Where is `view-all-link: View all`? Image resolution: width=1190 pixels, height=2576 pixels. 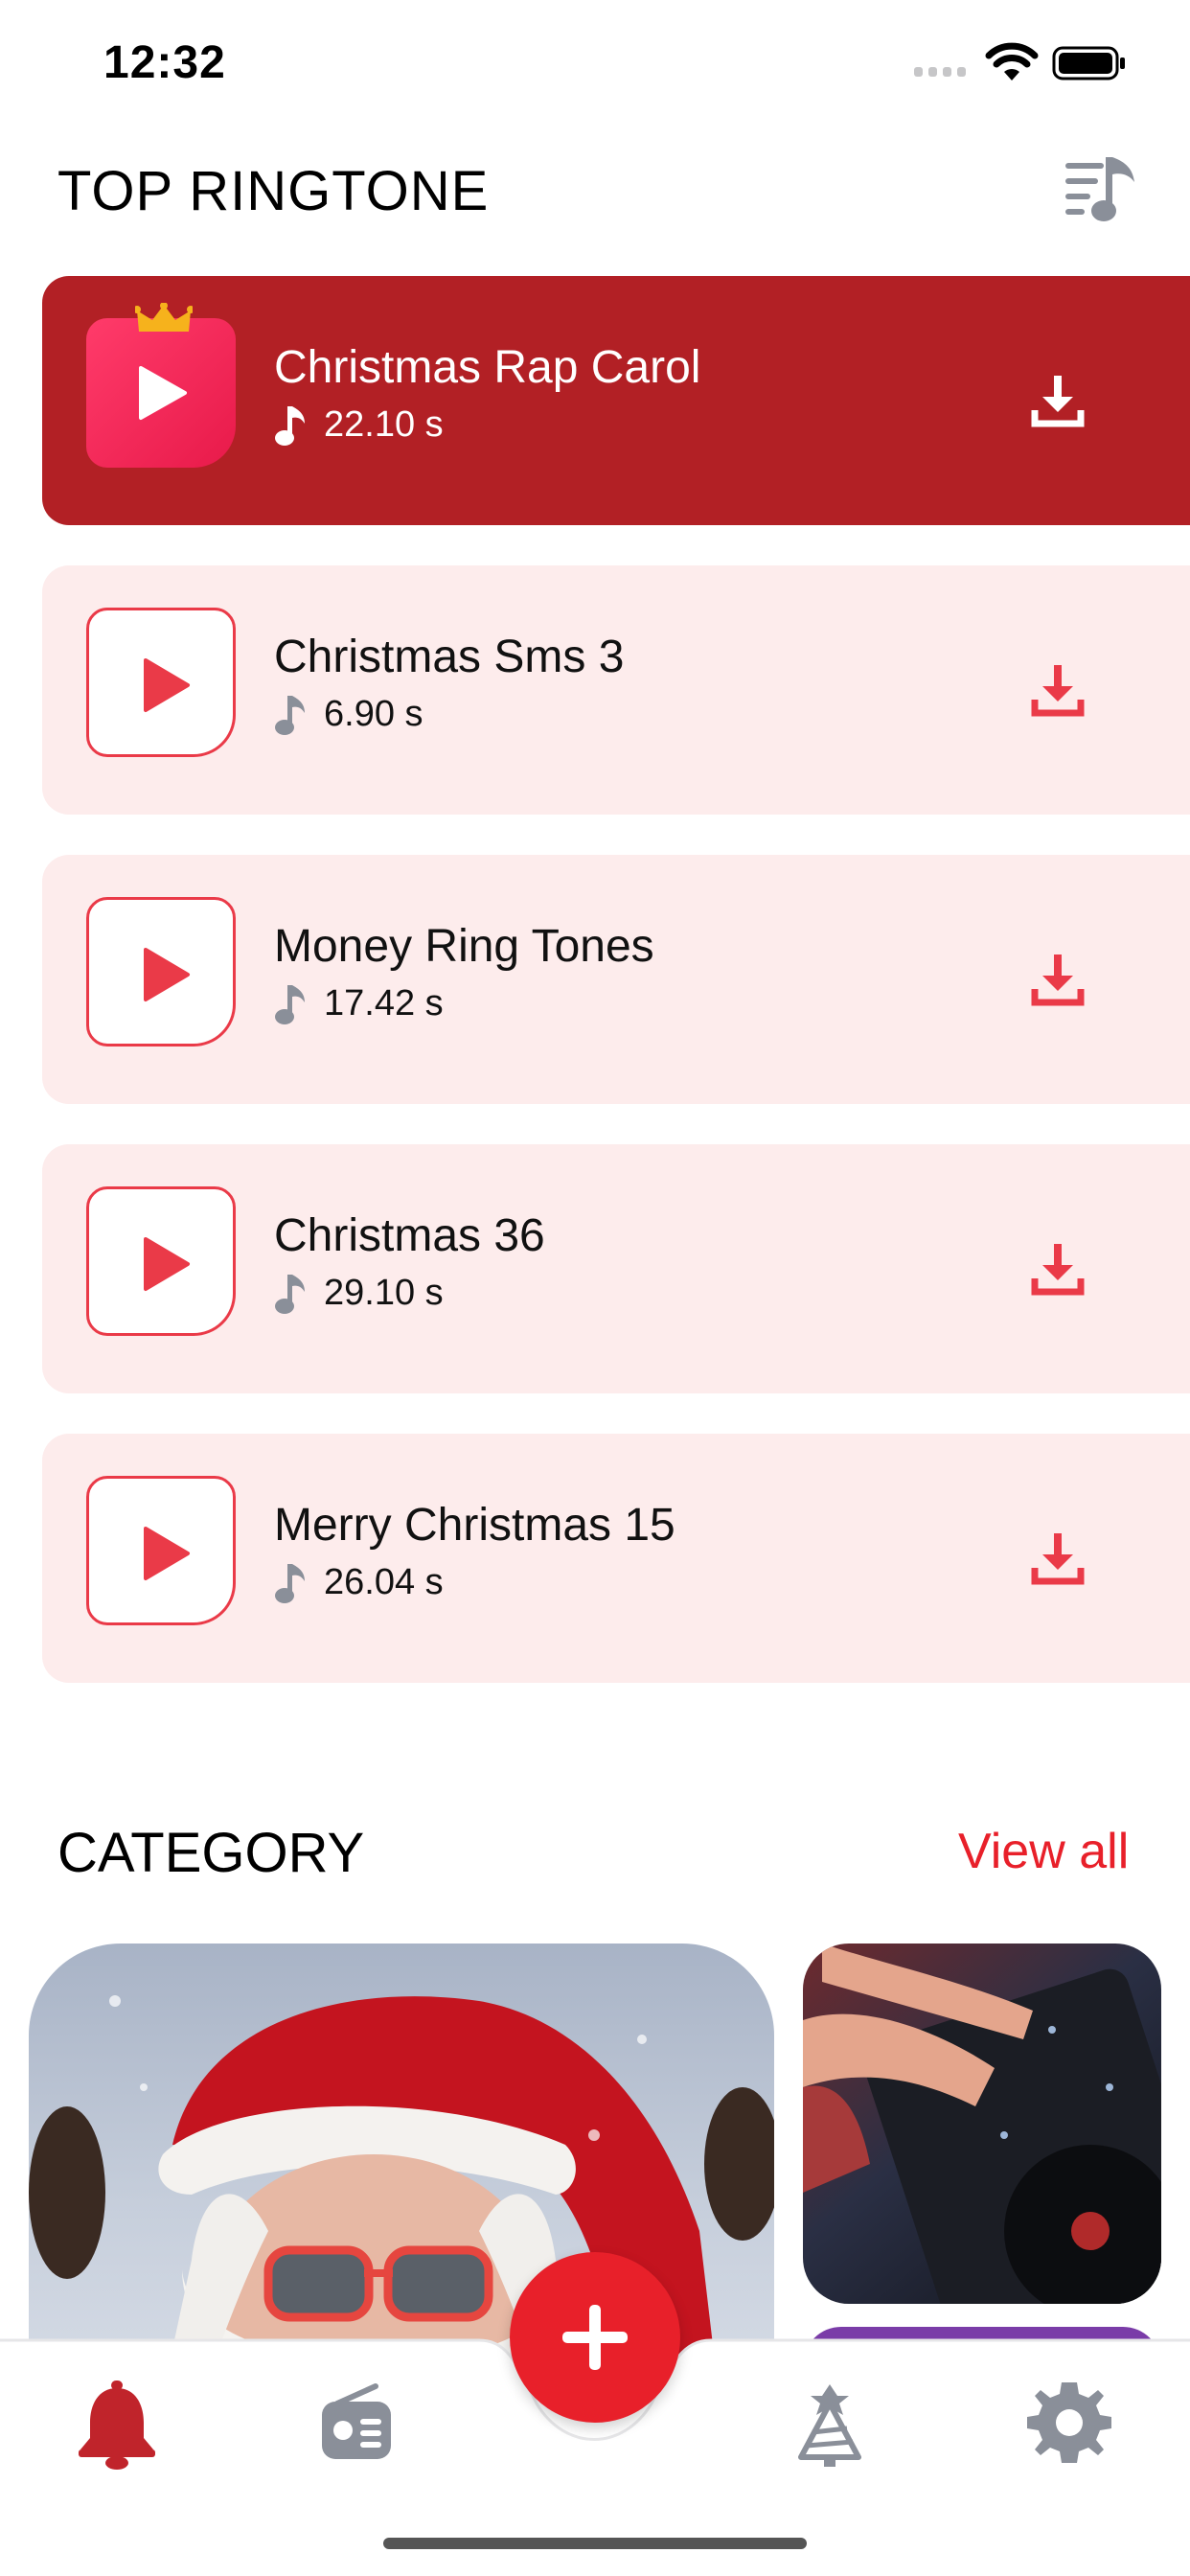 view-all-link: View all is located at coordinates (1043, 1851).